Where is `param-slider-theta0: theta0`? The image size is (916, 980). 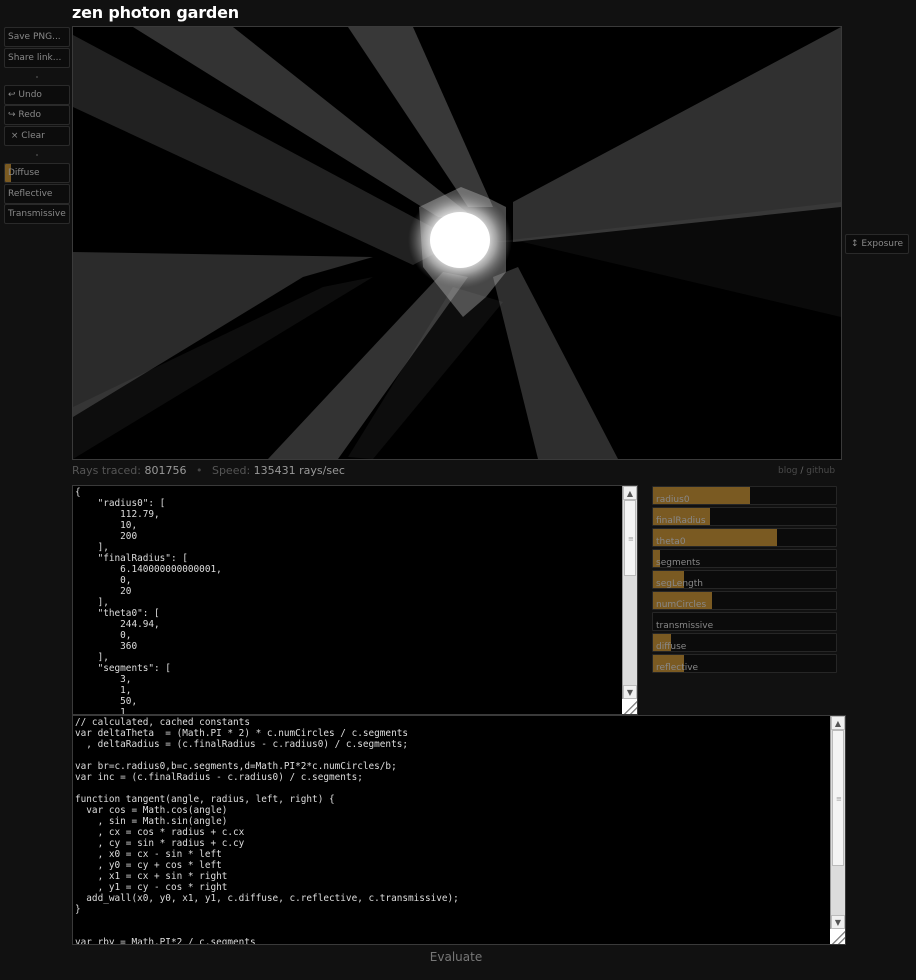 param-slider-theta0: theta0 is located at coordinates (744, 537).